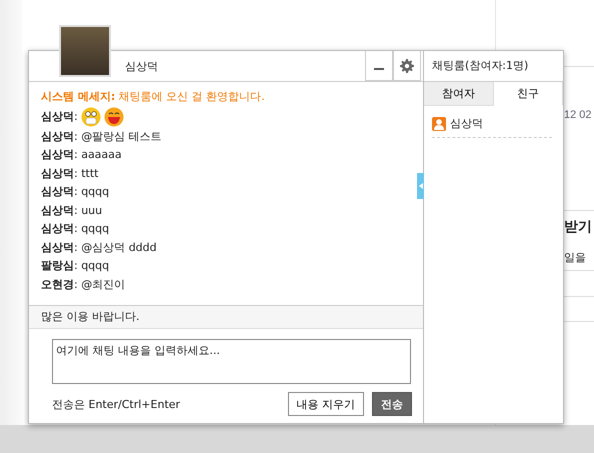 Image resolution: width=594 pixels, height=453 pixels. I want to click on laughing-emoticon-icon, so click(114, 117).